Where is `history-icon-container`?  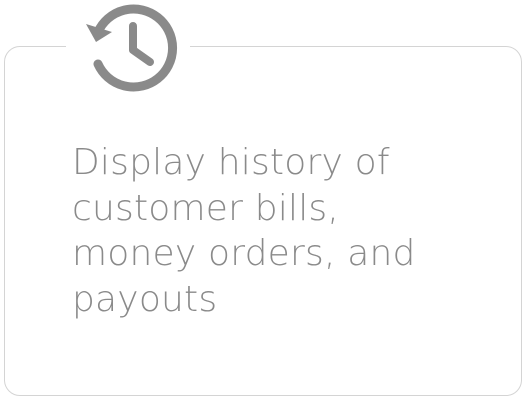
history-icon-container is located at coordinates (128, 48).